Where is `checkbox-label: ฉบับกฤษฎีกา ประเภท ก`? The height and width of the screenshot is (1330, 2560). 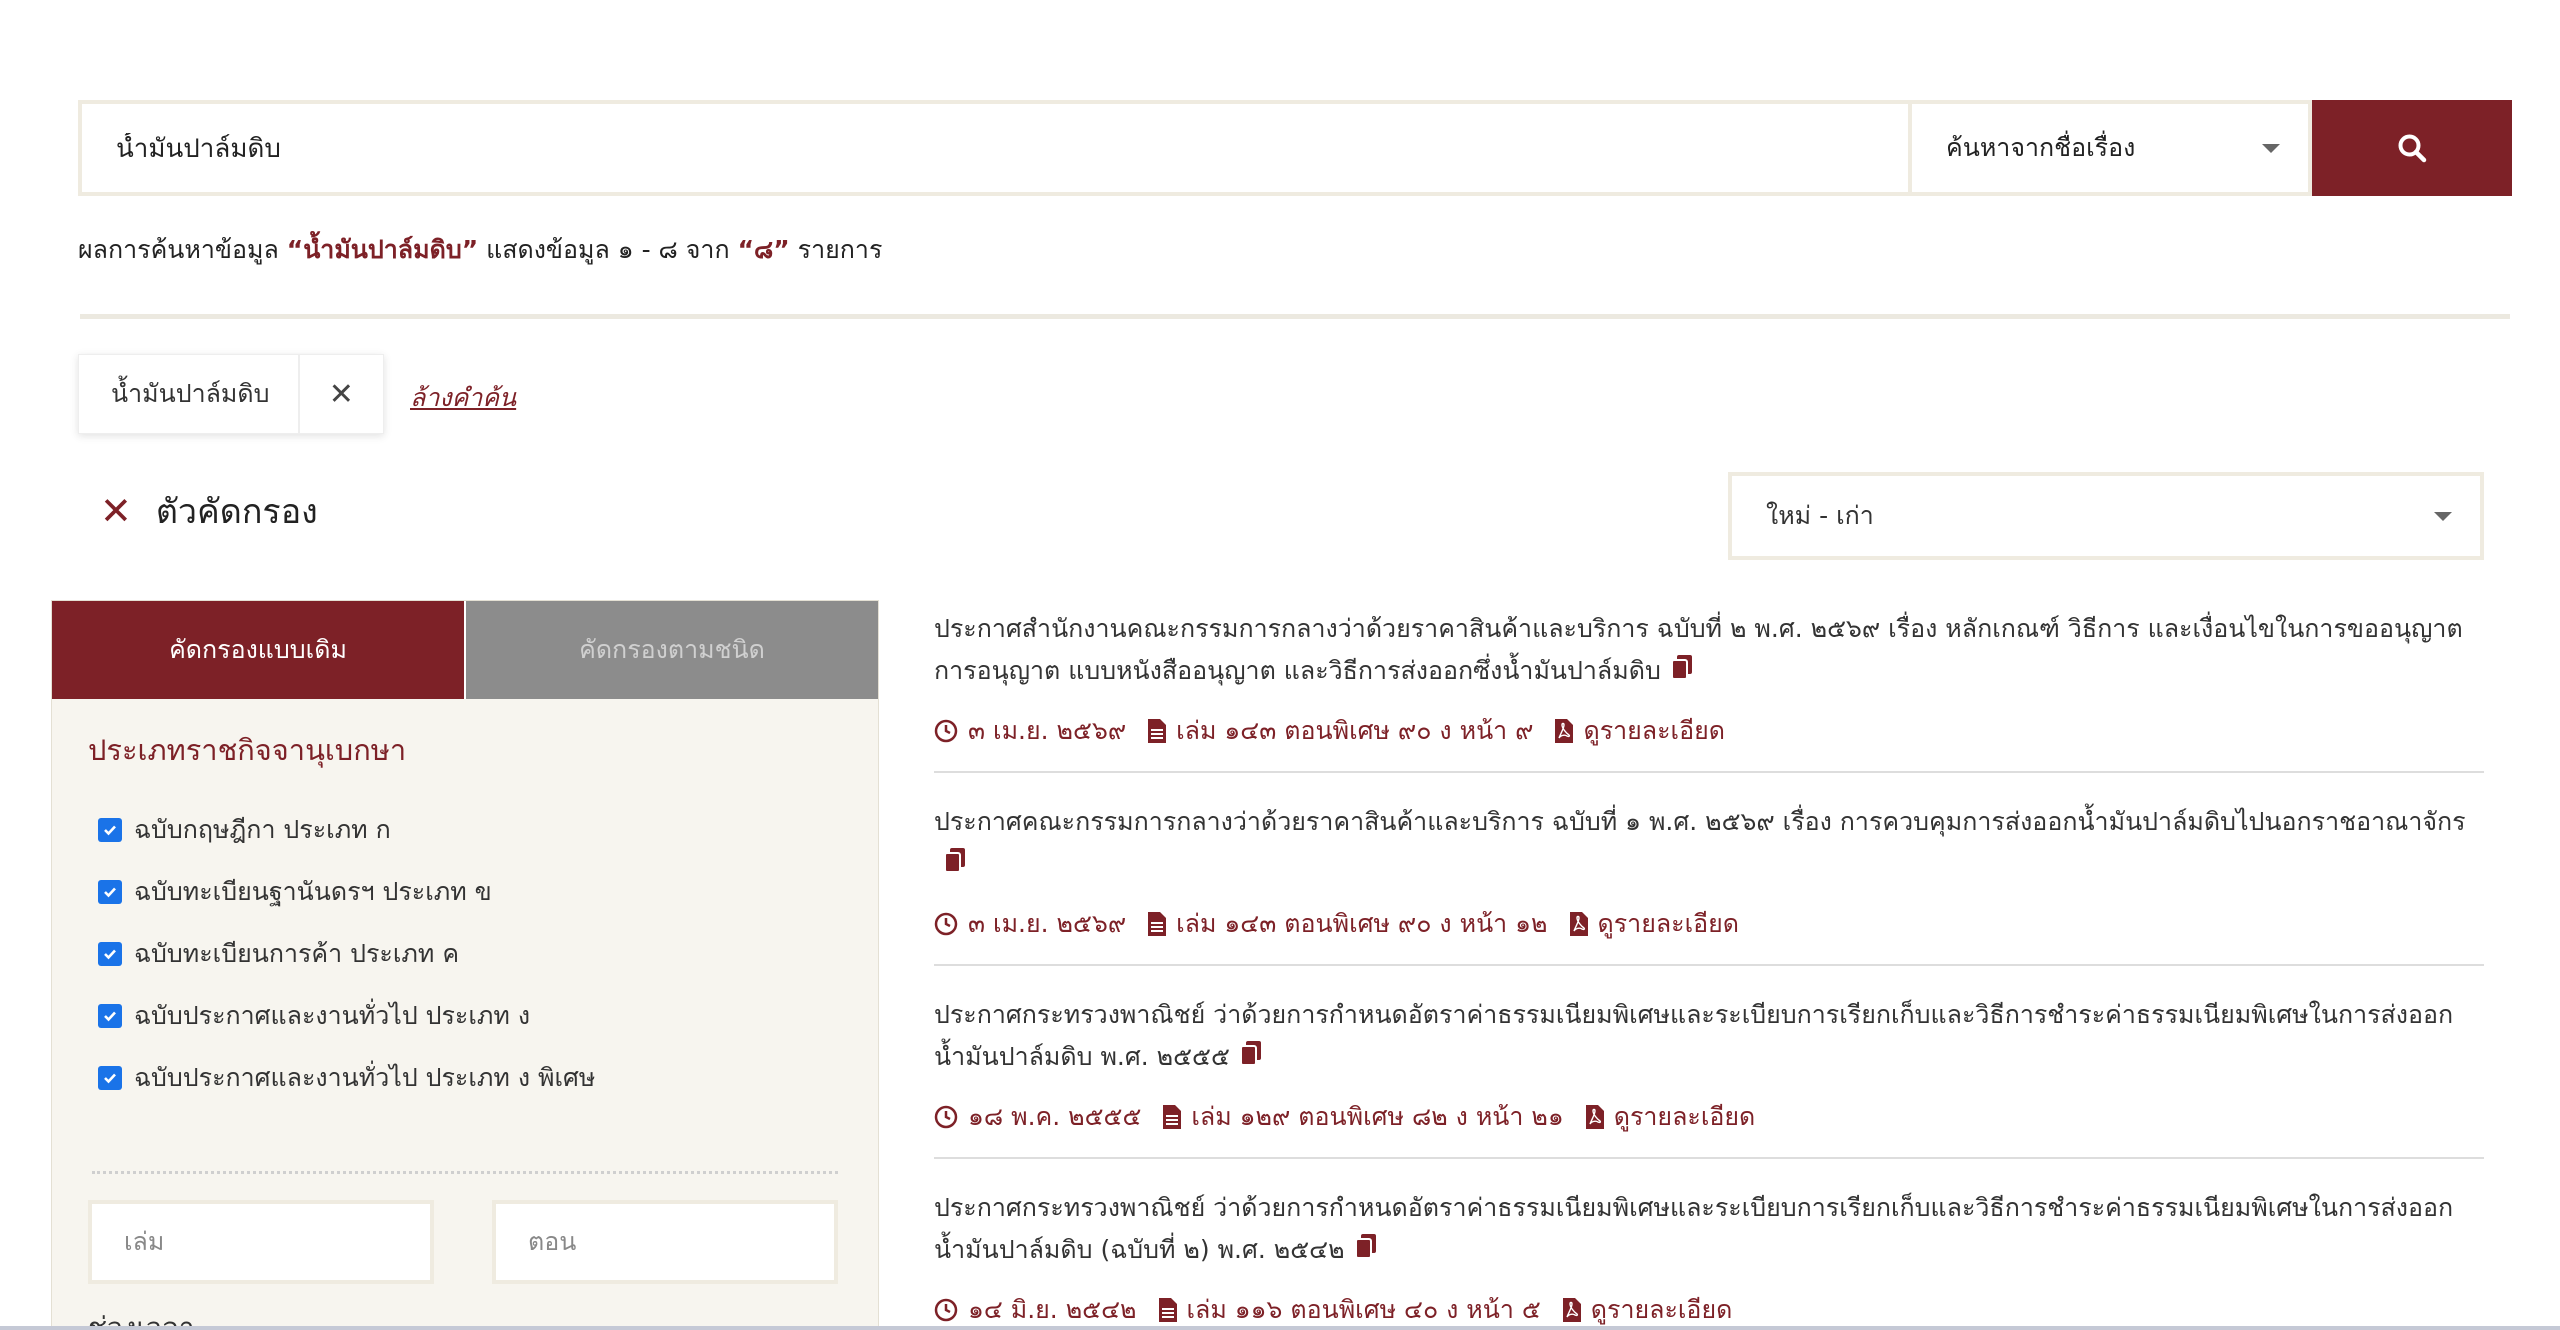 checkbox-label: ฉบับกฤษฎีกา ประเภท ก is located at coordinates (262, 829).